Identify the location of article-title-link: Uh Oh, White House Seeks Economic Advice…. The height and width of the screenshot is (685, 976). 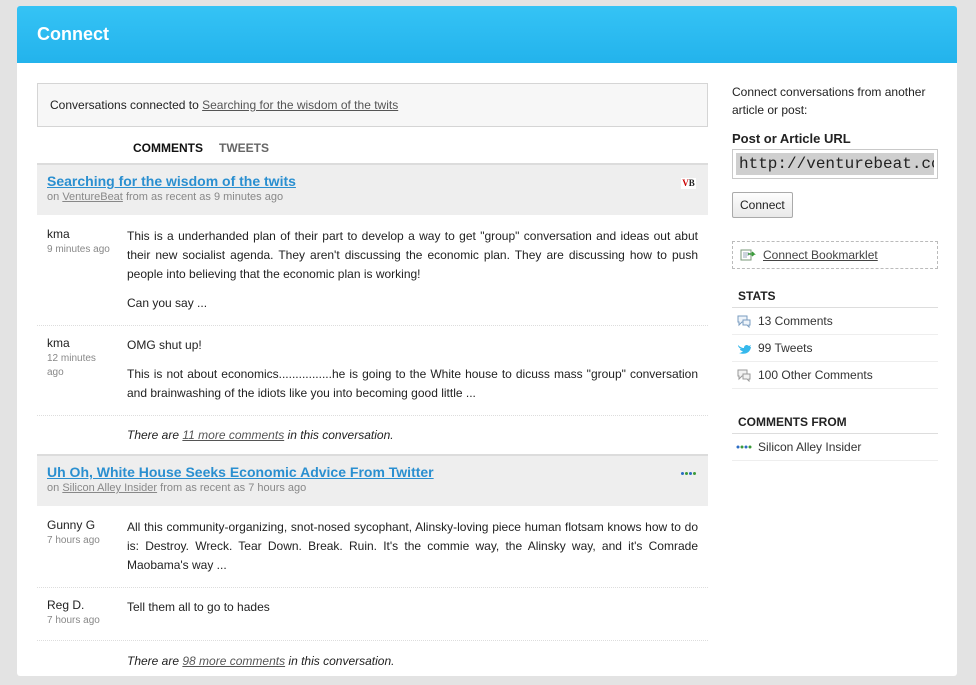
(240, 472).